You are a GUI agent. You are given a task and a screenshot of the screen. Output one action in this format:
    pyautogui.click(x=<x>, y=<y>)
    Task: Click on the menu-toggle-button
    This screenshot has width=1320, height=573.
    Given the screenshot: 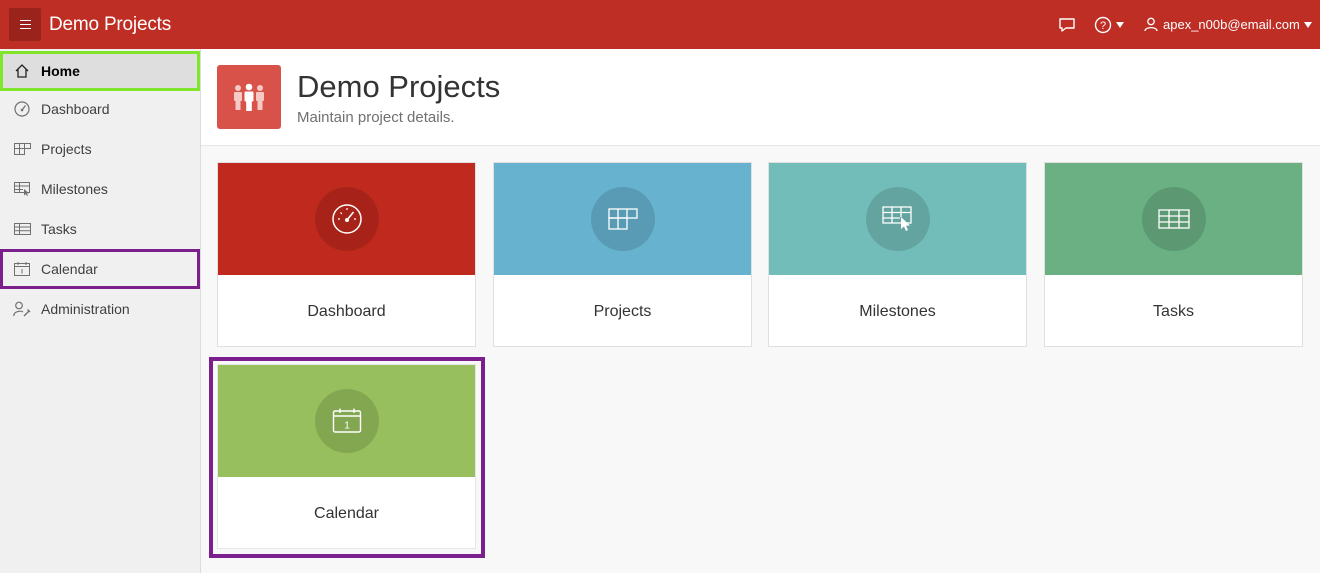 What is the action you would take?
    pyautogui.click(x=25, y=24)
    